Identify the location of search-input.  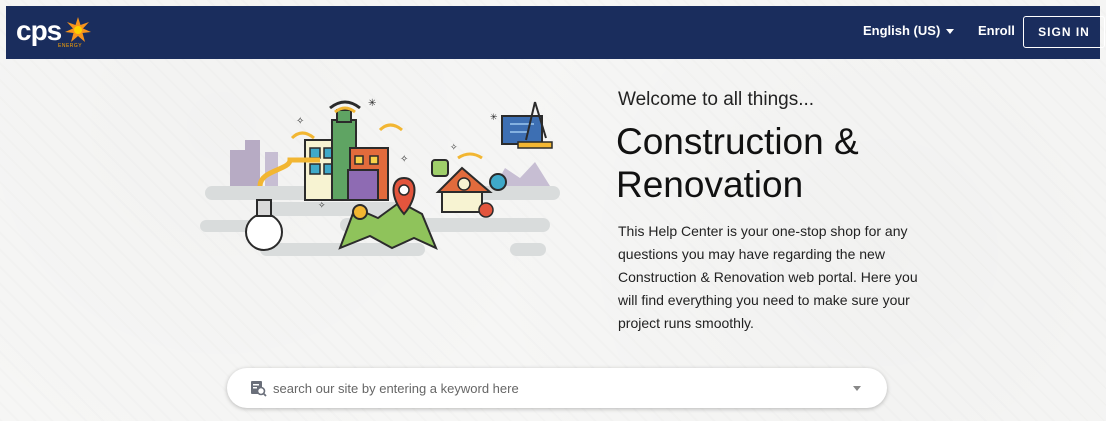
(553, 388).